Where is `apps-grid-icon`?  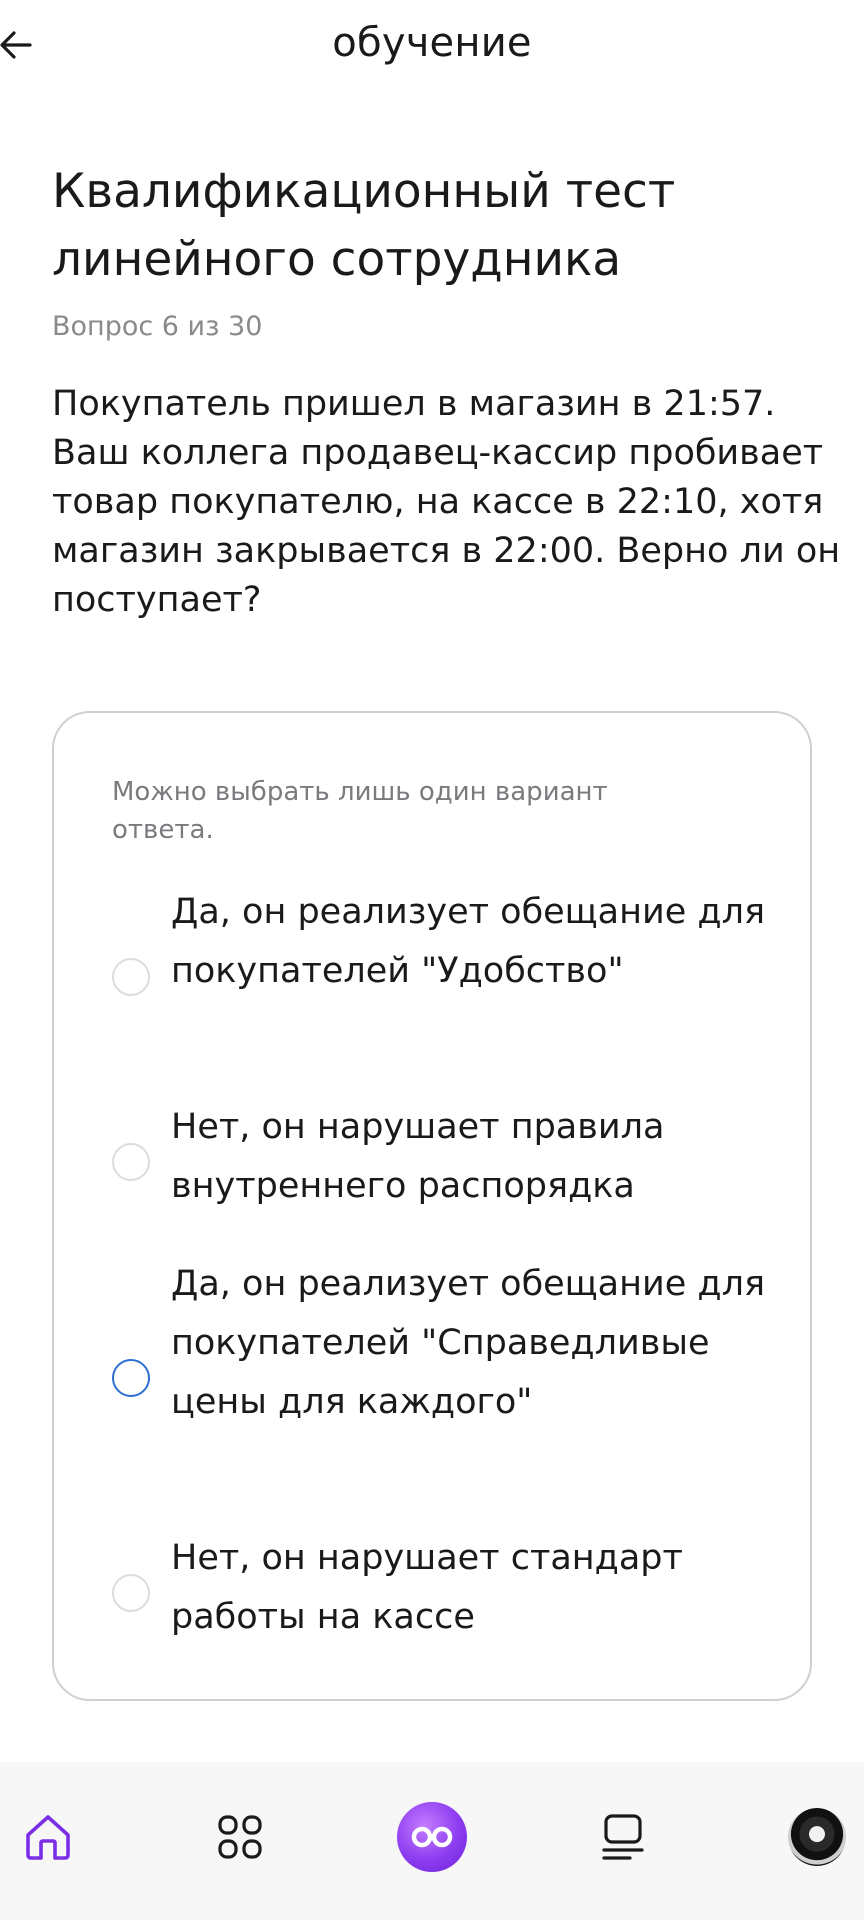
apps-grid-icon is located at coordinates (240, 1837).